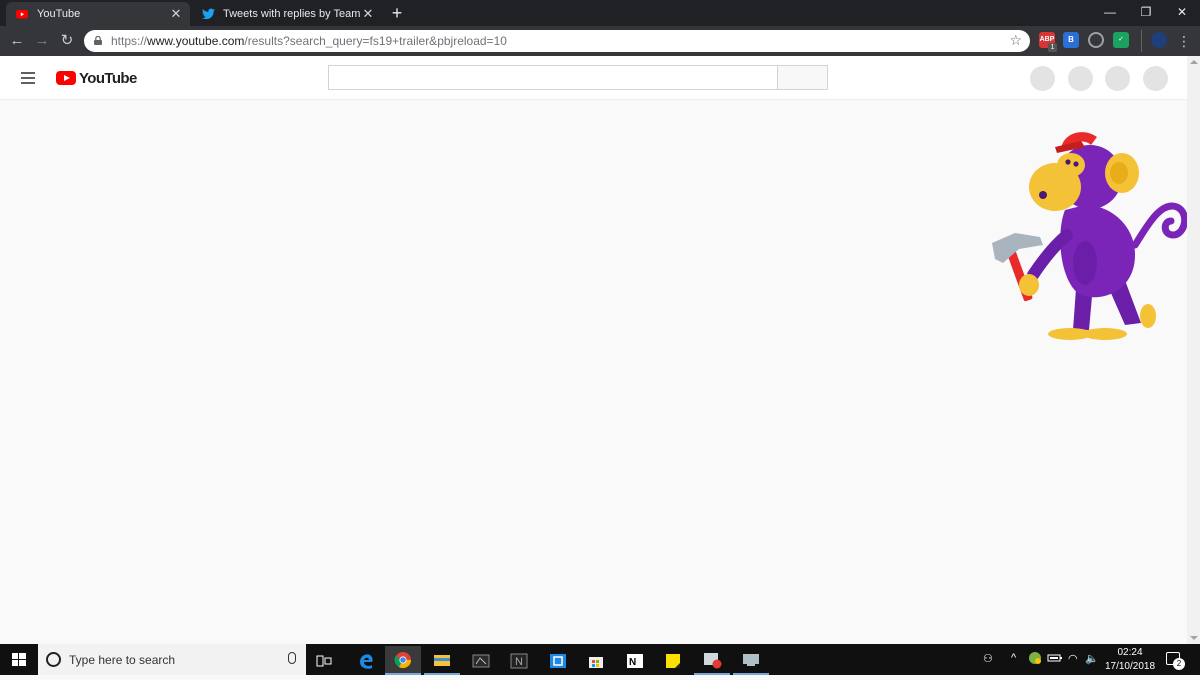 The image size is (1200, 680). What do you see at coordinates (1146, 12) in the screenshot?
I see `restore-icon: ❐` at bounding box center [1146, 12].